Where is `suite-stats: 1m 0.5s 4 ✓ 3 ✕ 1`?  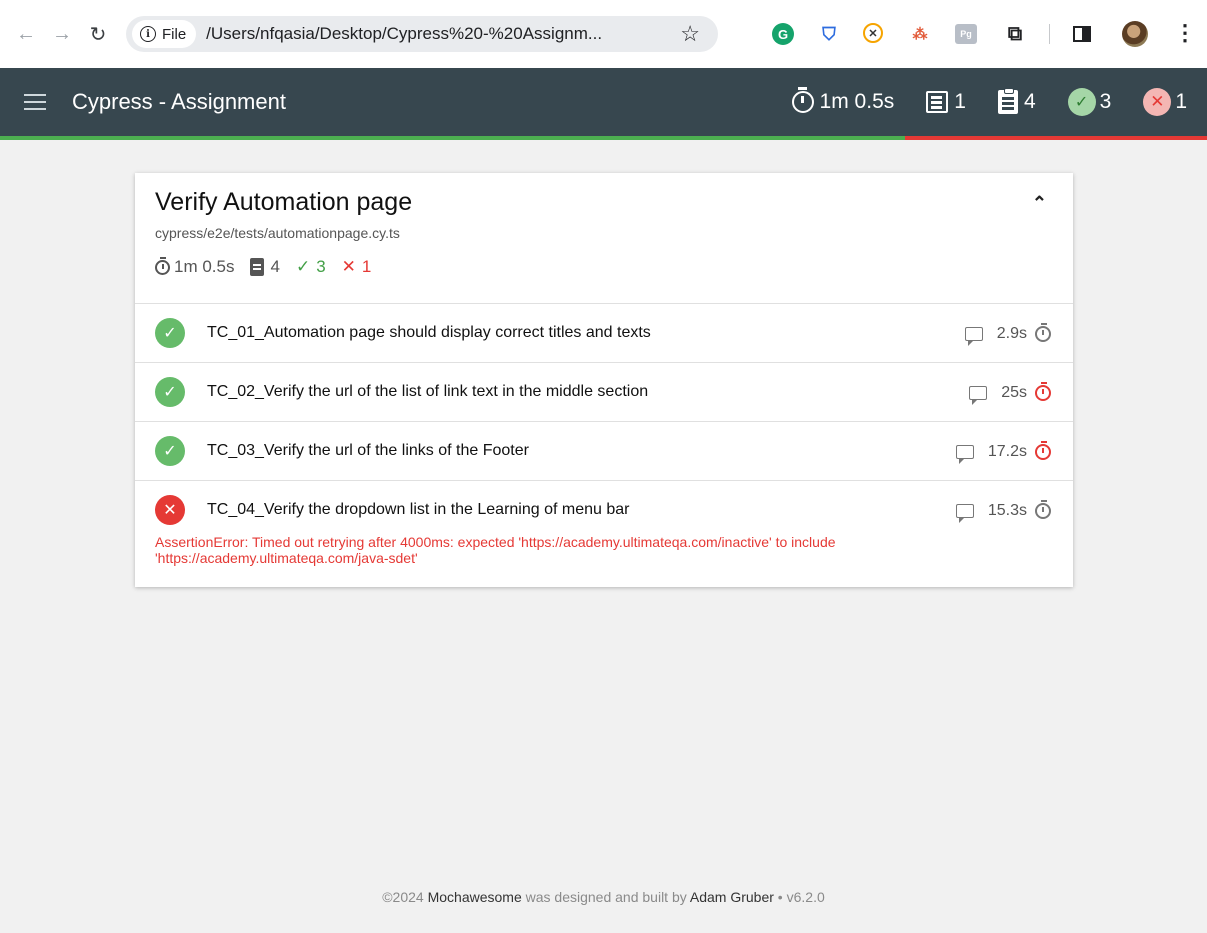 suite-stats: 1m 0.5s 4 ✓ 3 ✕ 1 is located at coordinates (604, 266).